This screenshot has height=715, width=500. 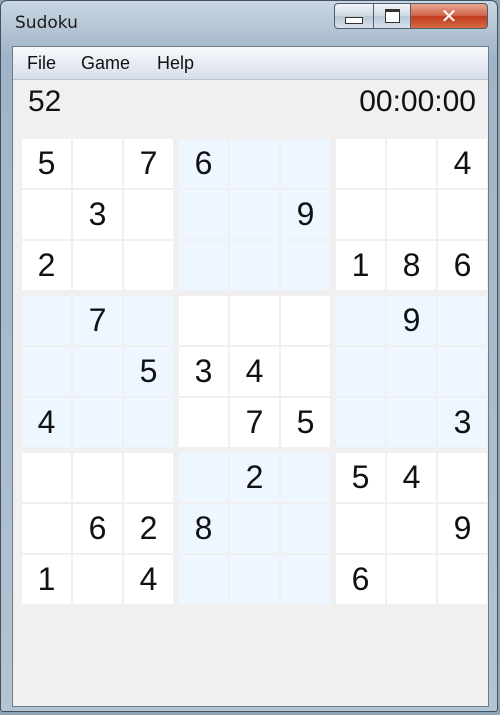 What do you see at coordinates (417, 101) in the screenshot?
I see `timer: 00:00:00` at bounding box center [417, 101].